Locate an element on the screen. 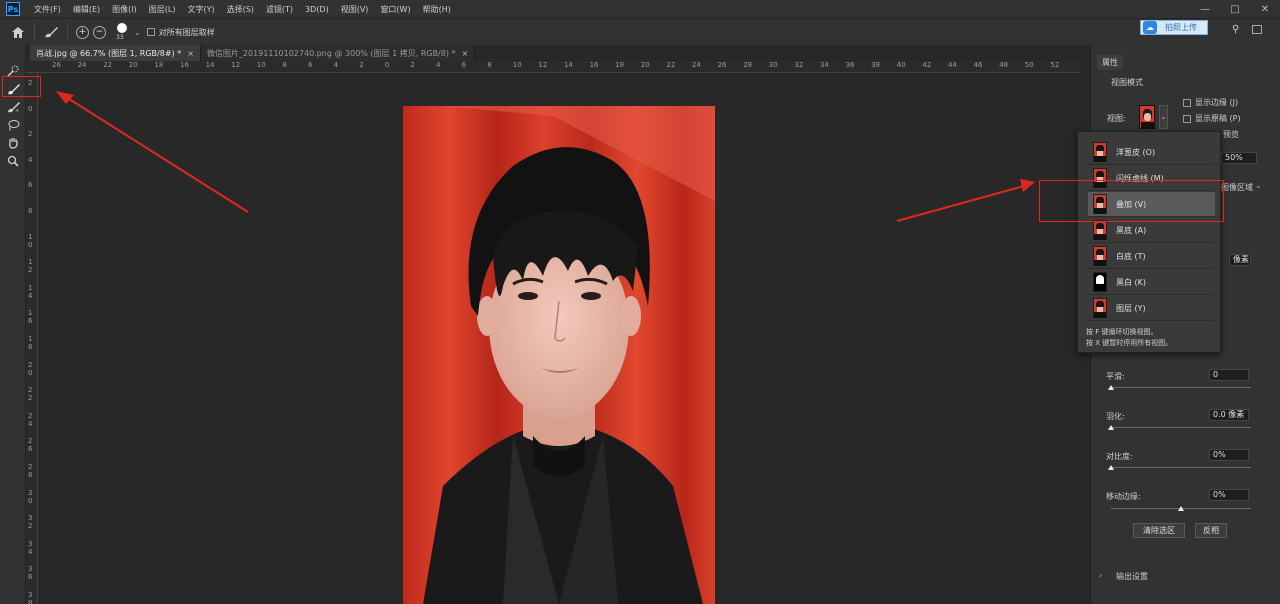 The image size is (1280, 604). arrowhead-left-icon is located at coordinates (65, 97).